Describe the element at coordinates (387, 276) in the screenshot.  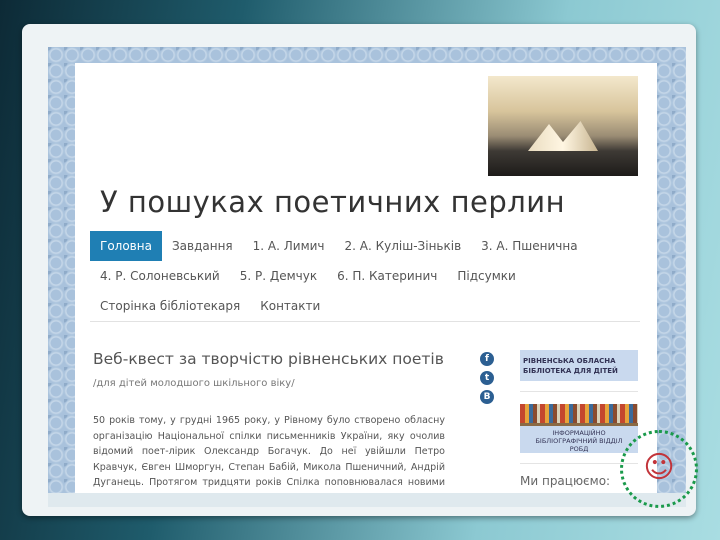
I see `nav-item: 6. П. Катеринич` at that location.